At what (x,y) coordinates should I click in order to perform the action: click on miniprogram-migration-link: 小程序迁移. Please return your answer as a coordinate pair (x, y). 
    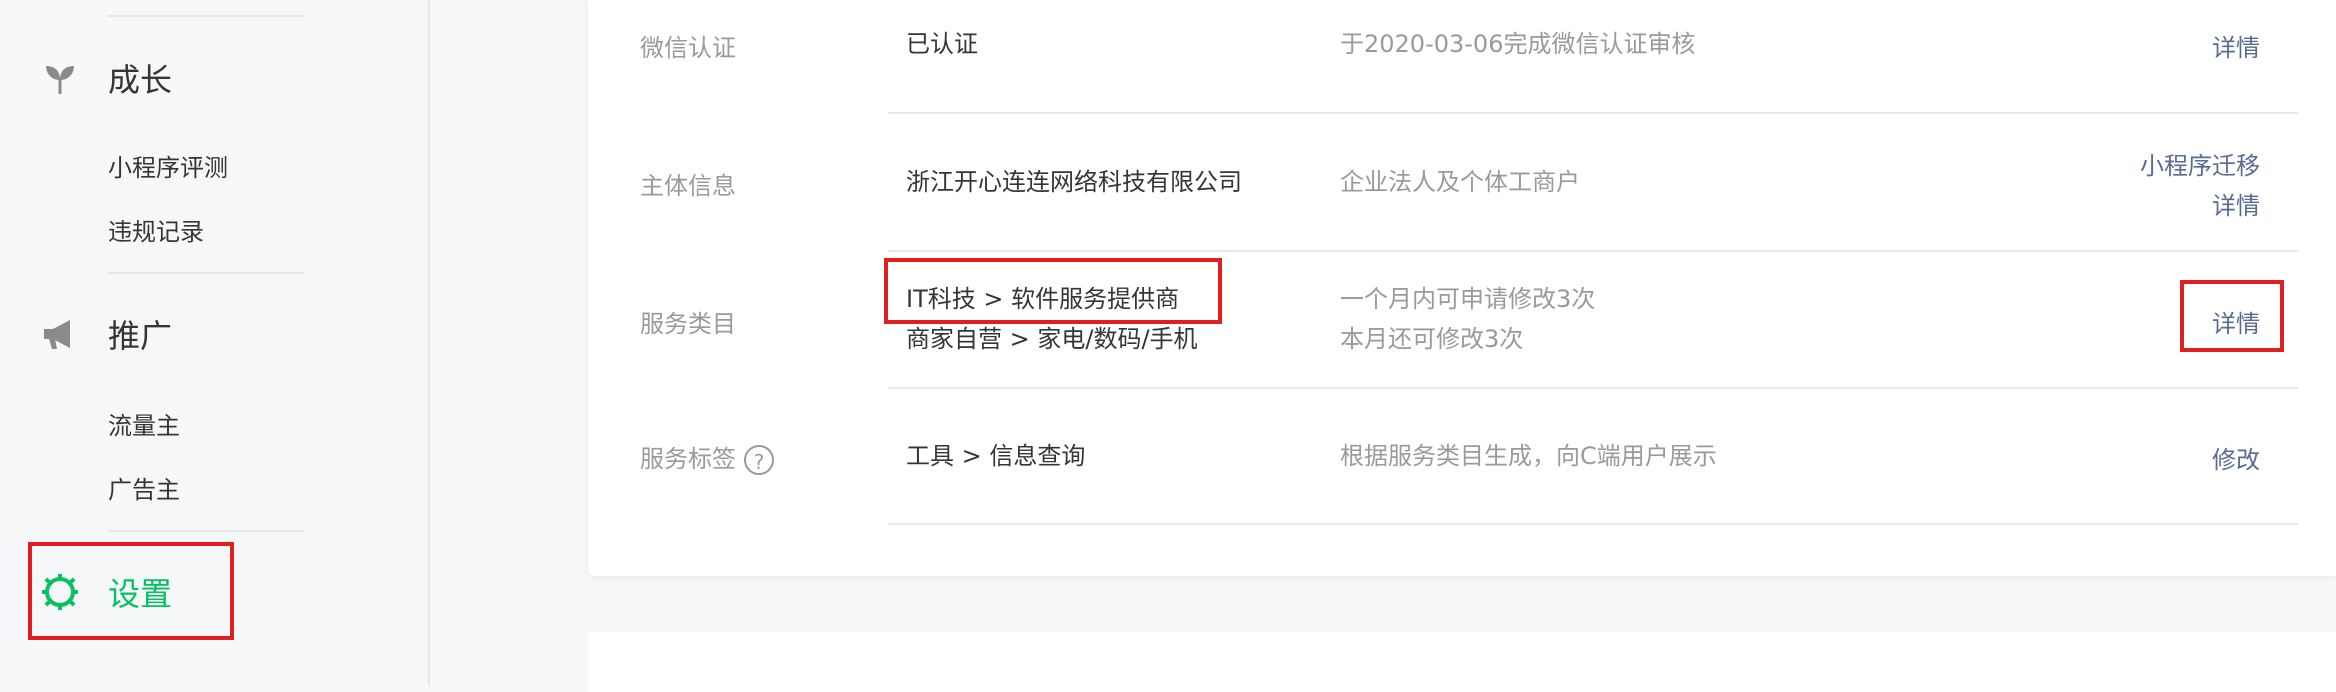
    Looking at the image, I should click on (2200, 163).